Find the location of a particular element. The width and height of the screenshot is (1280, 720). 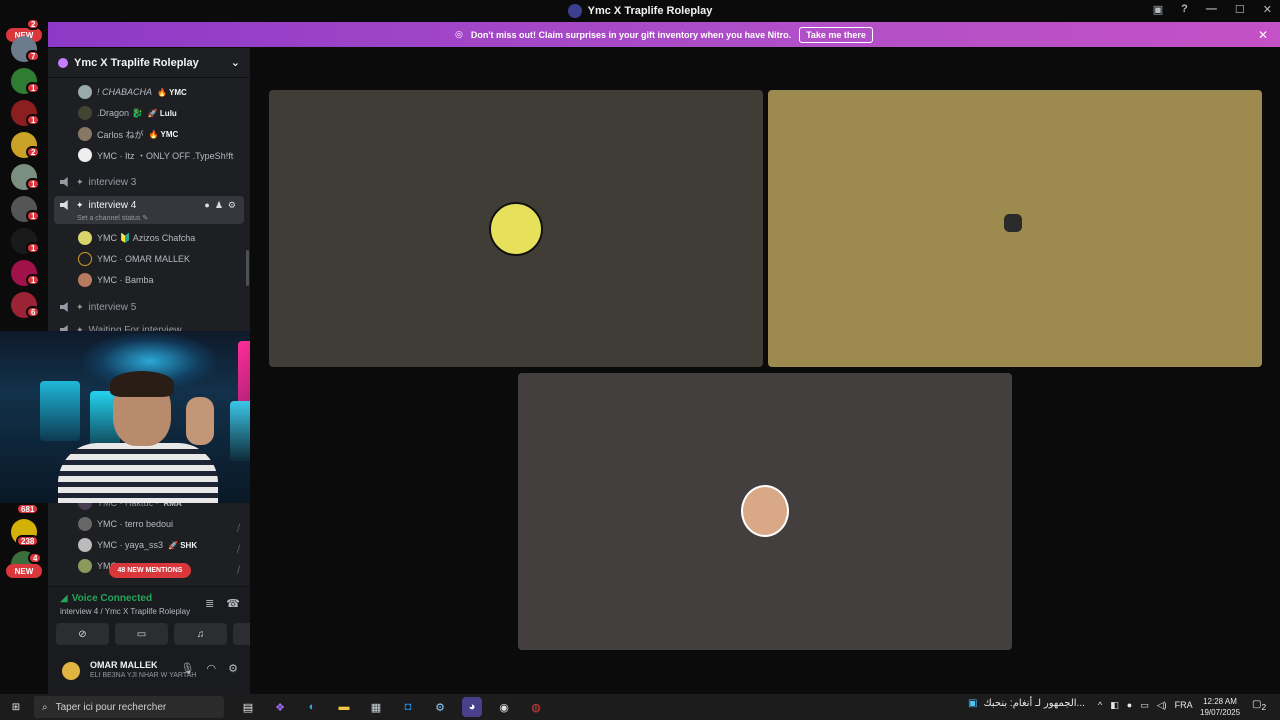

server-name: Ymc X Traplife Roleplay is located at coordinates (136, 62).